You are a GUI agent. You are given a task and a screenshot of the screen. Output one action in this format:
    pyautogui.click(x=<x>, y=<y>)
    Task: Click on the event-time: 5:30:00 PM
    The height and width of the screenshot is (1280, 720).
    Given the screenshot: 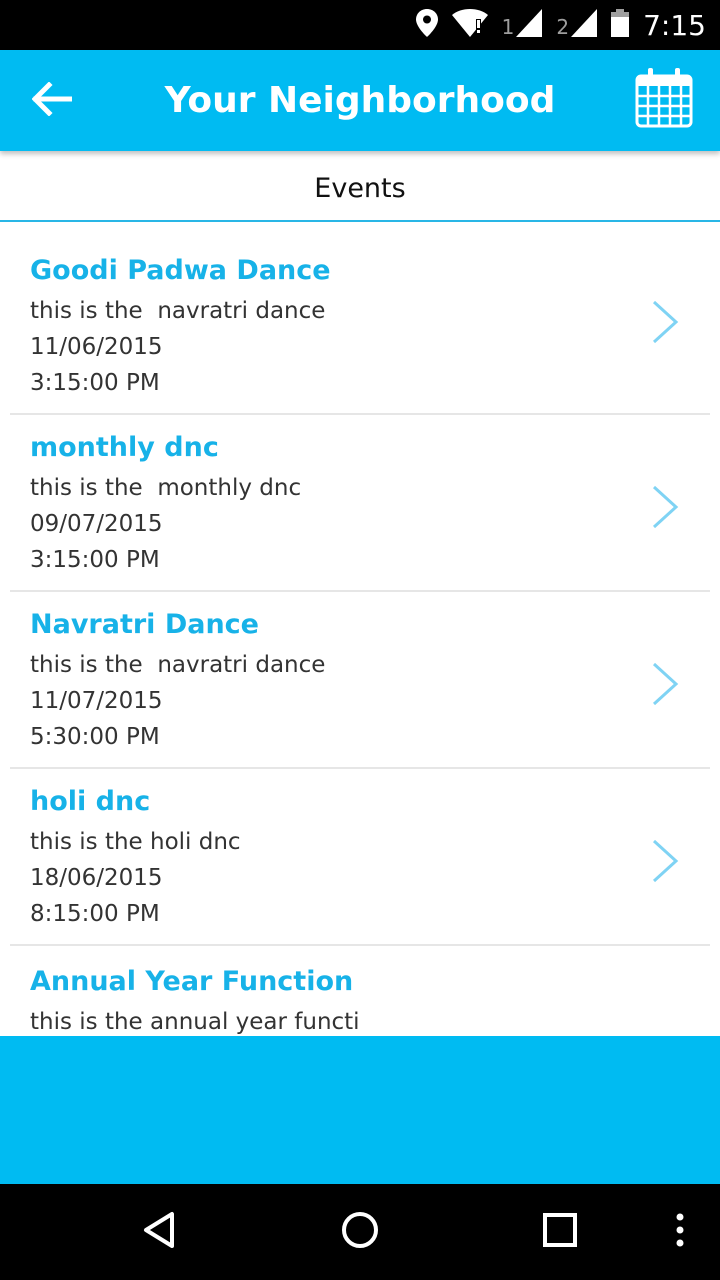 What is the action you would take?
    pyautogui.click(x=95, y=737)
    